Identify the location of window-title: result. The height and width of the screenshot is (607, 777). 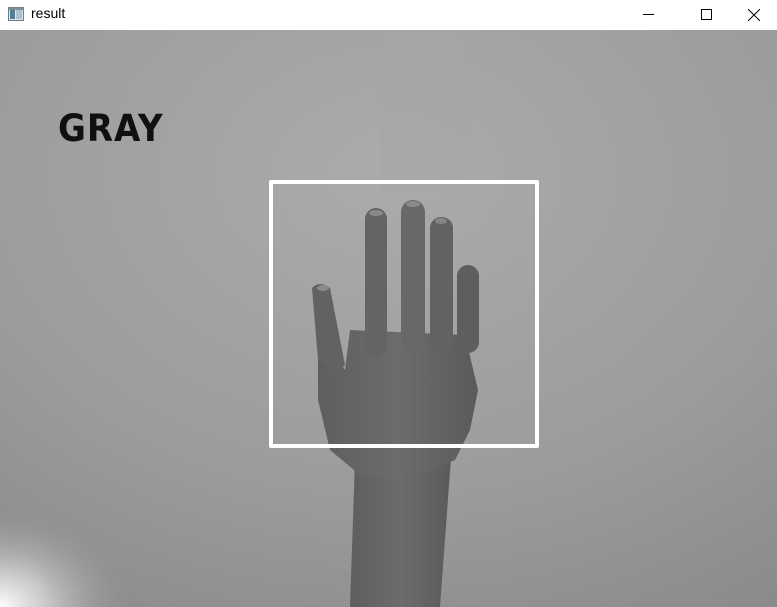
(48, 13).